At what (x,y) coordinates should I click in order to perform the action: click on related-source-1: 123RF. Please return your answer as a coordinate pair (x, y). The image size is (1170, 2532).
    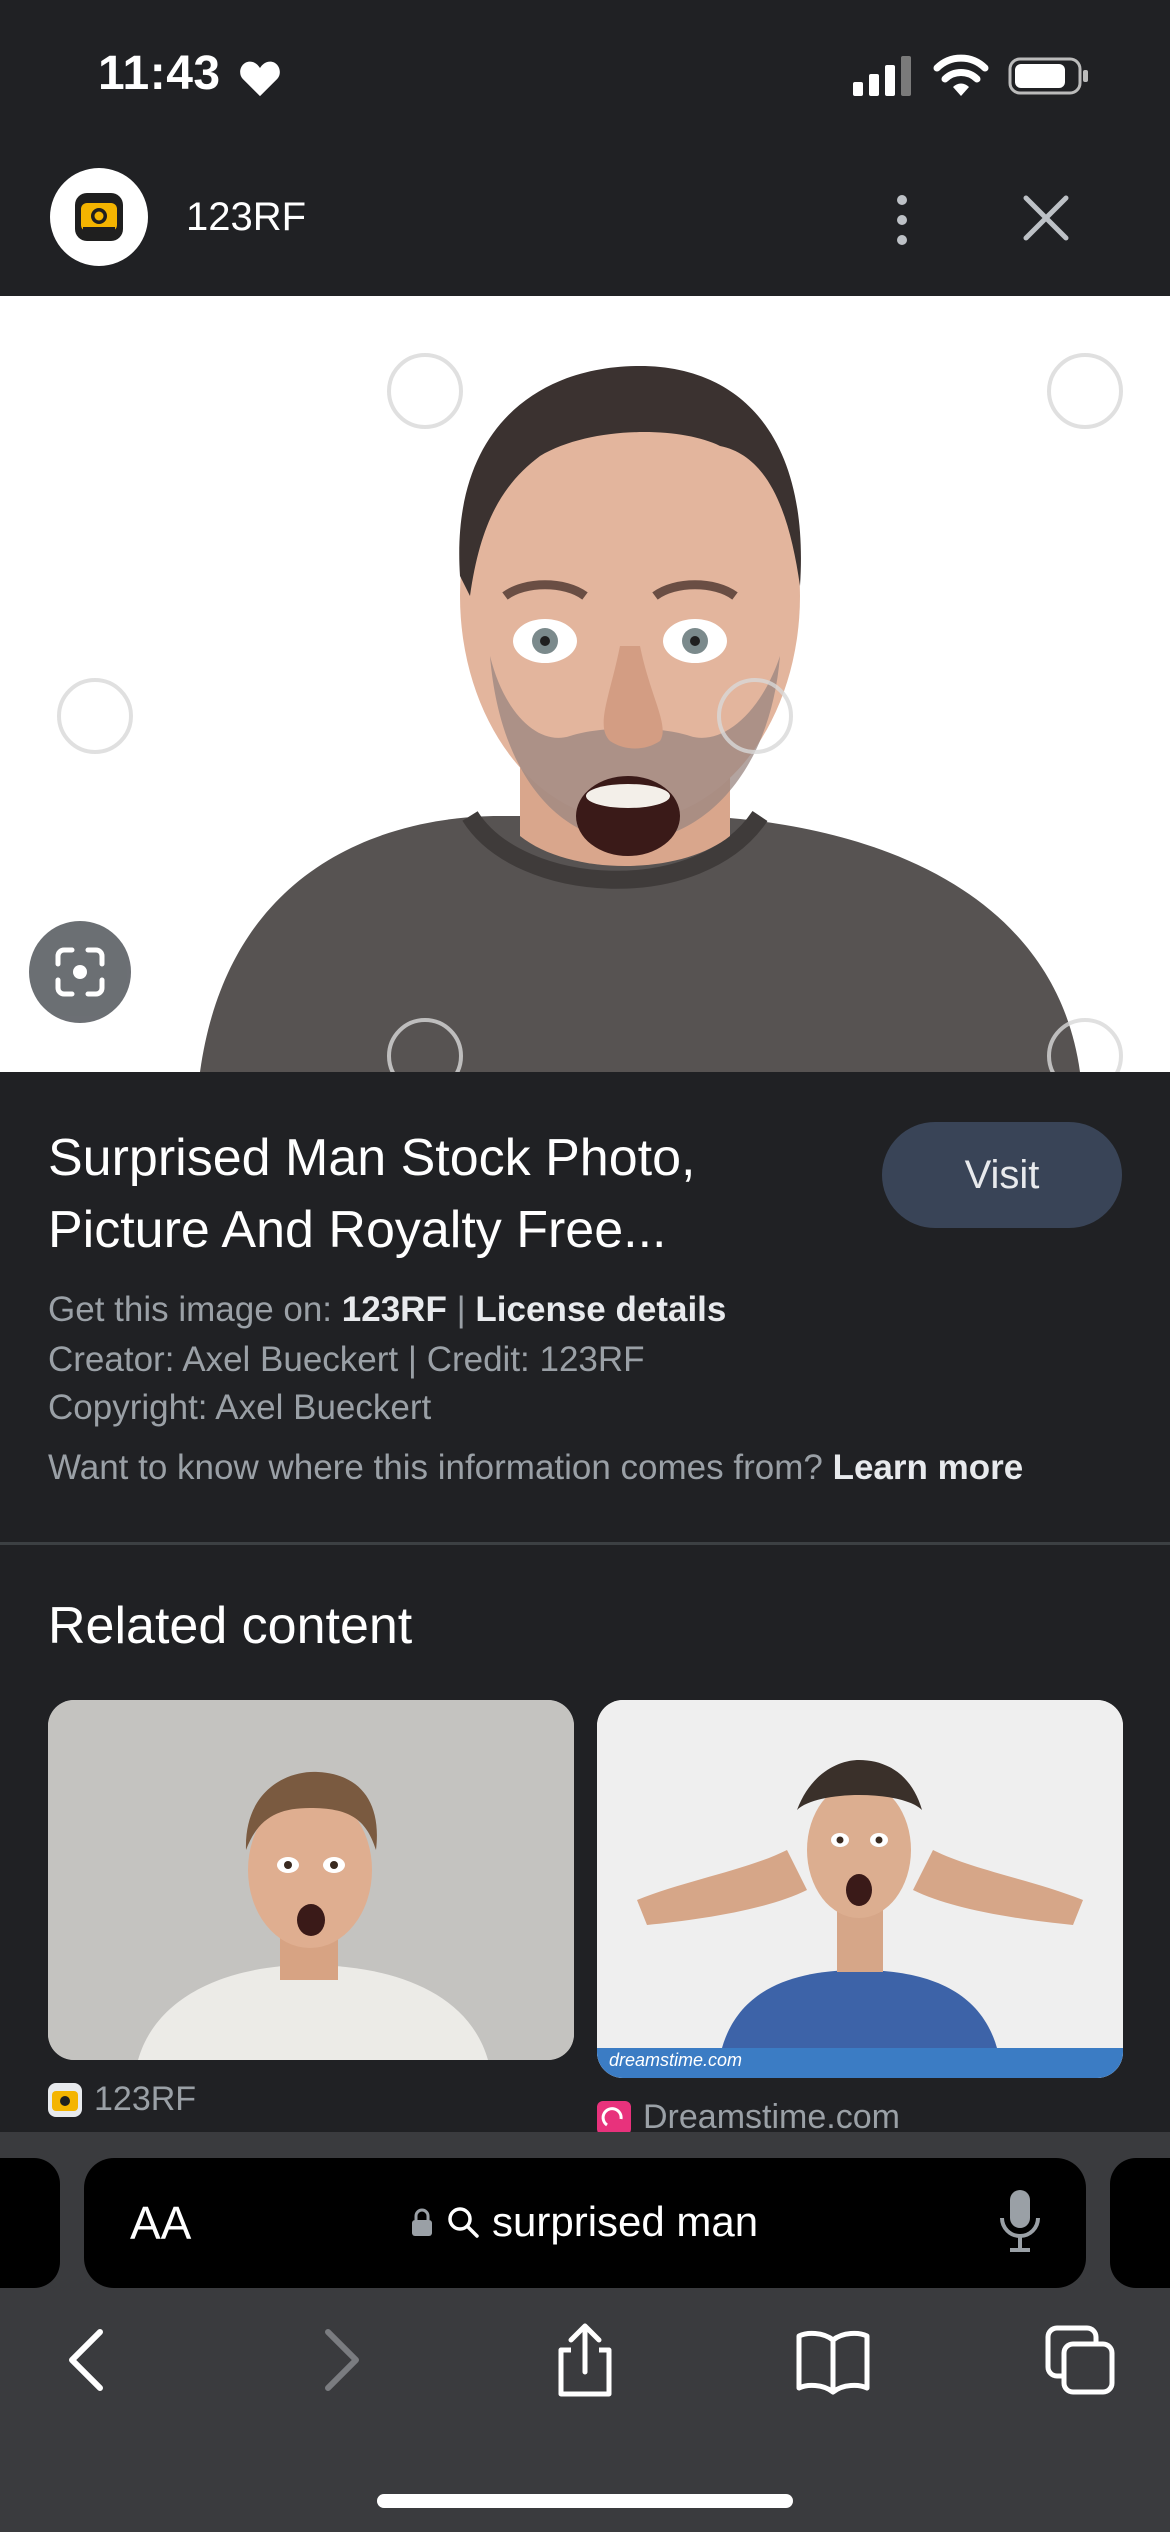
    Looking at the image, I should click on (122, 2099).